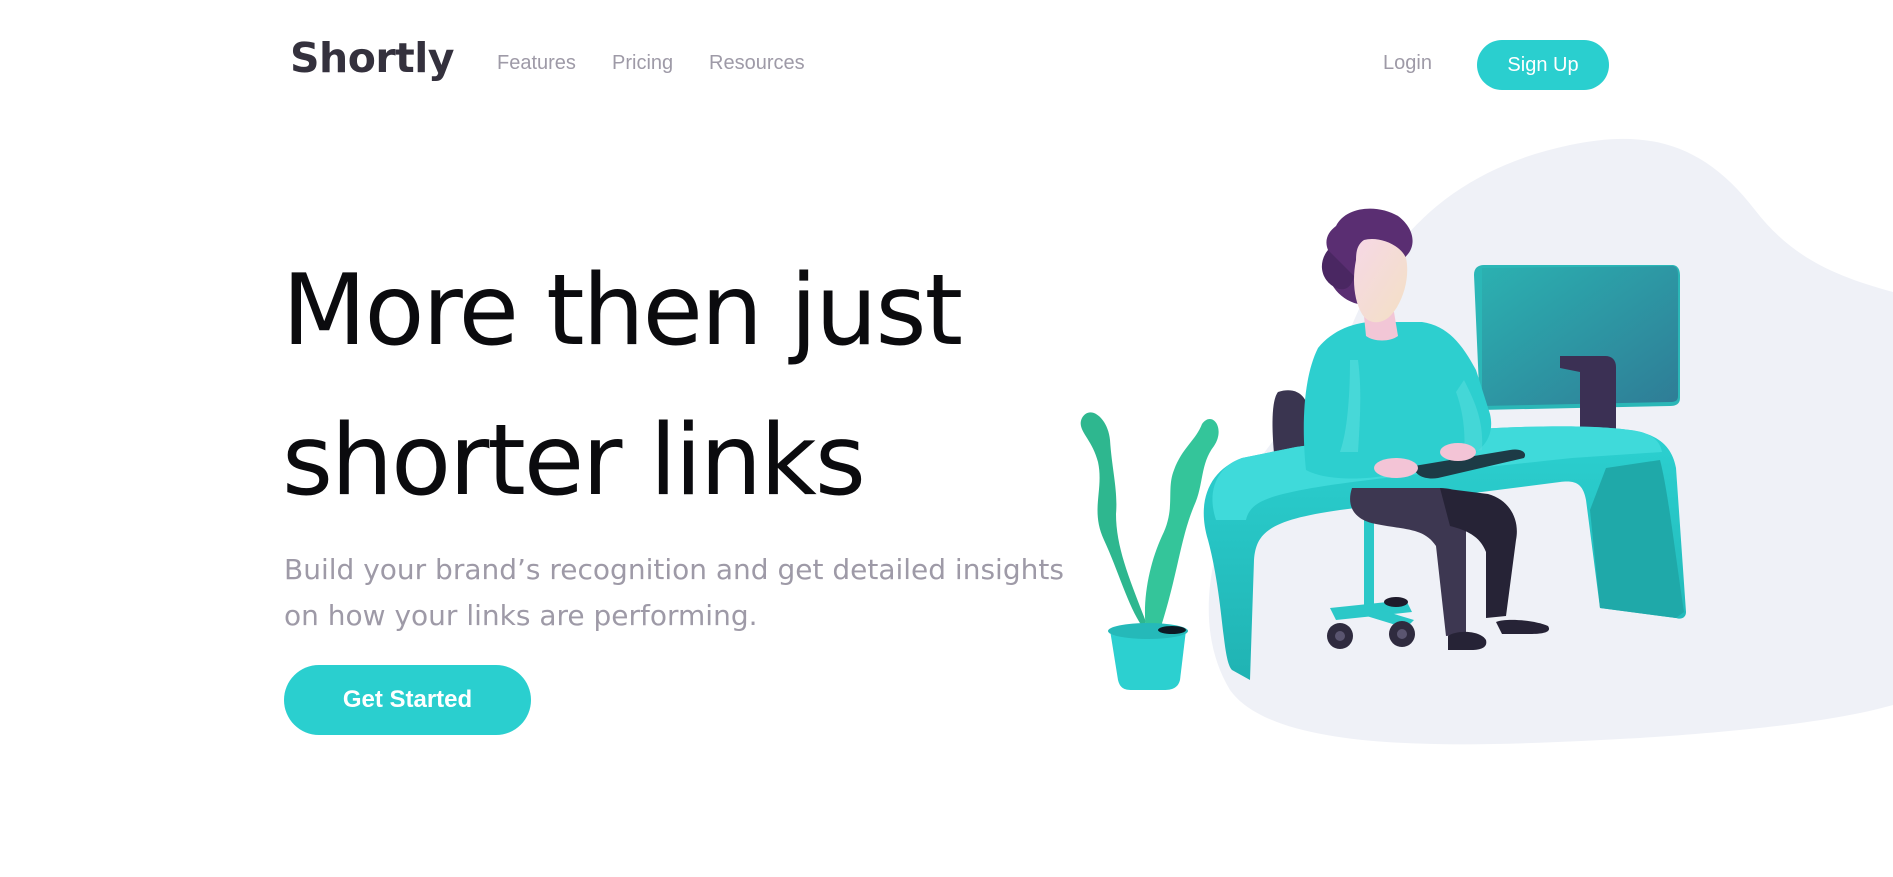  What do you see at coordinates (372, 58) in the screenshot?
I see `logo: Shortly` at bounding box center [372, 58].